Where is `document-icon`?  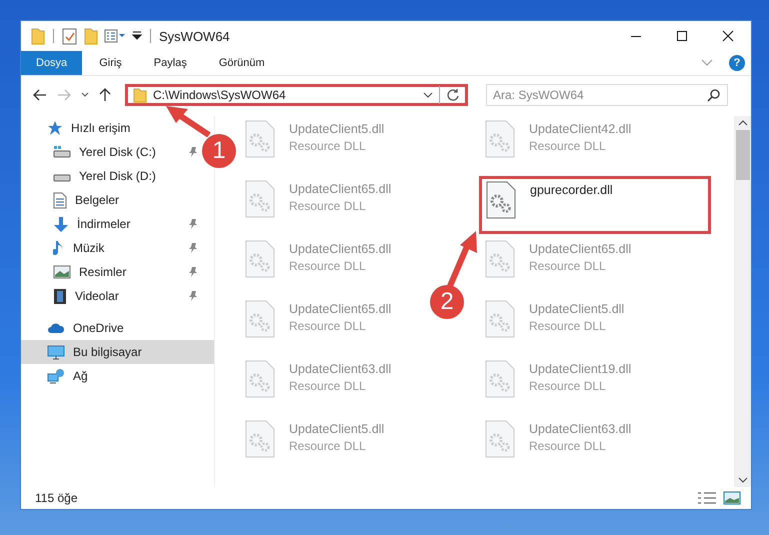
document-icon is located at coordinates (60, 200).